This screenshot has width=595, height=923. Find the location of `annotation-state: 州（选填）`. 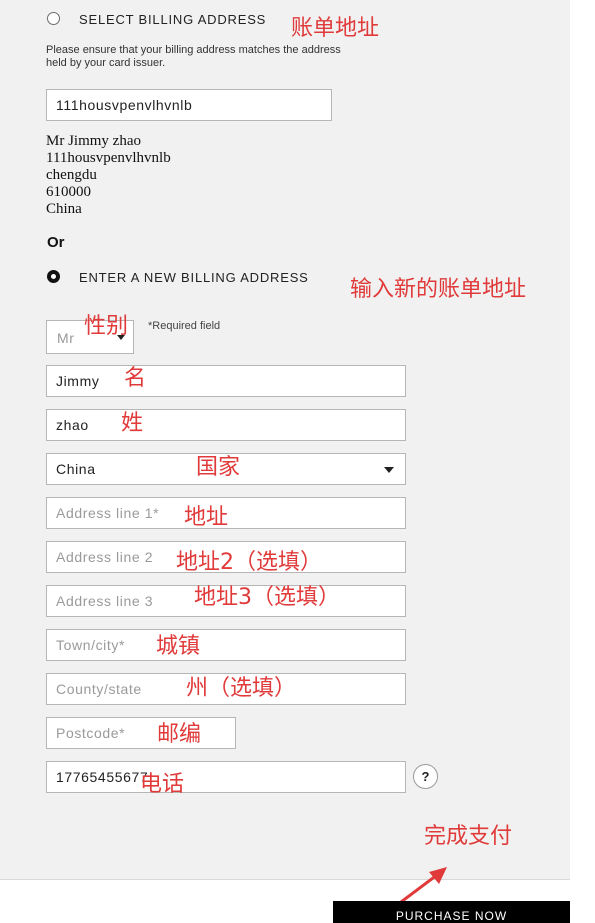

annotation-state: 州（选填） is located at coordinates (241, 688).